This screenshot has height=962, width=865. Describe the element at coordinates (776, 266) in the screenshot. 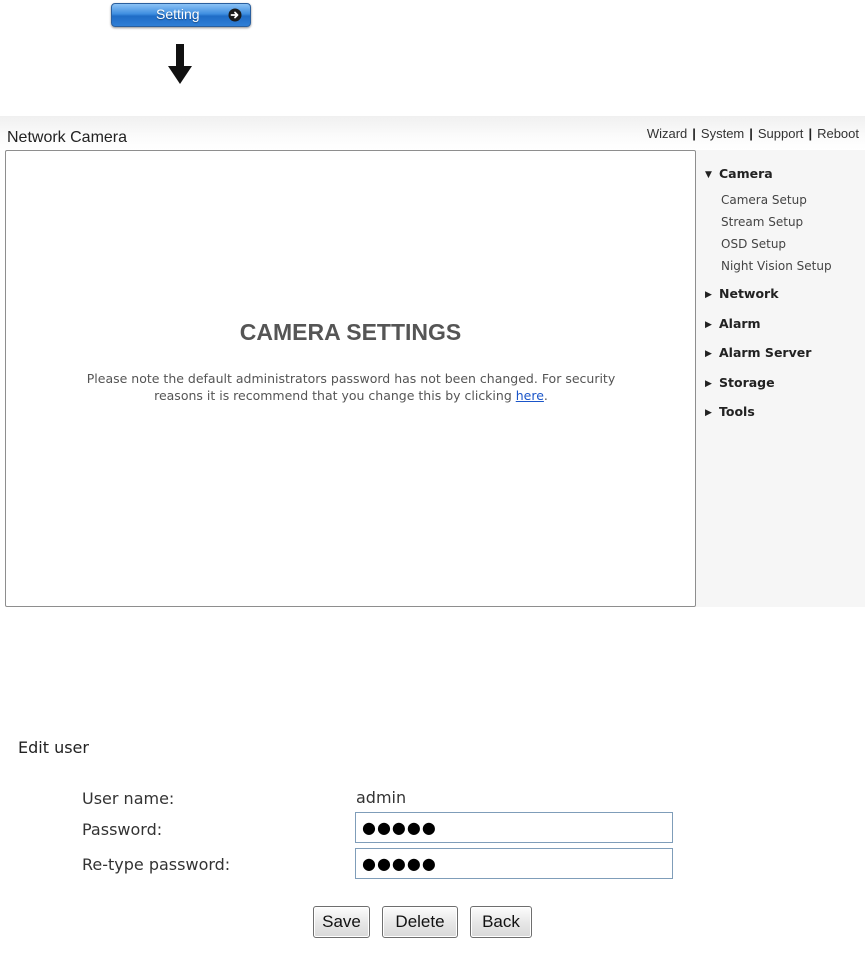

I see `sidebar-item-night-vision-setup: Night Vision Setup` at that location.